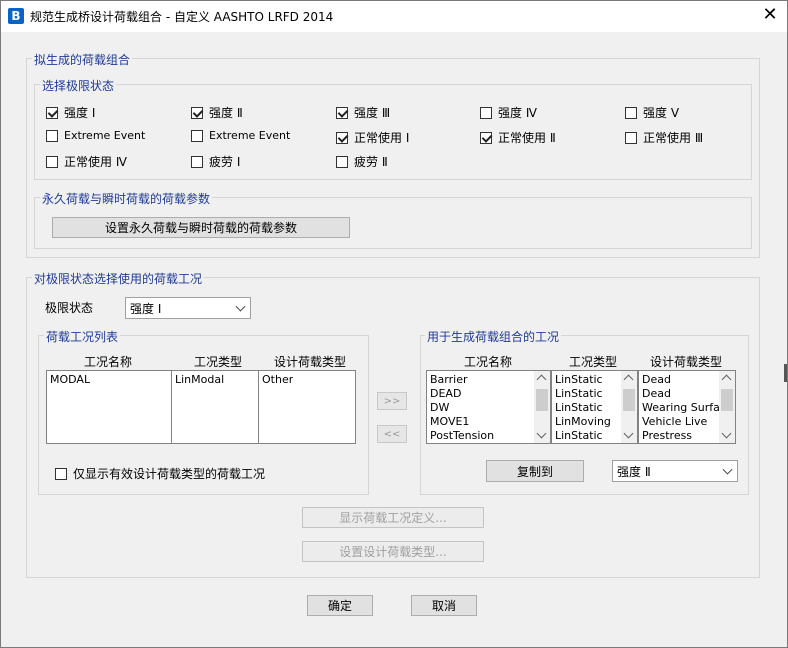 This screenshot has width=788, height=648. What do you see at coordinates (69, 308) in the screenshot?
I see `limit-state-label: 极限状态` at bounding box center [69, 308].